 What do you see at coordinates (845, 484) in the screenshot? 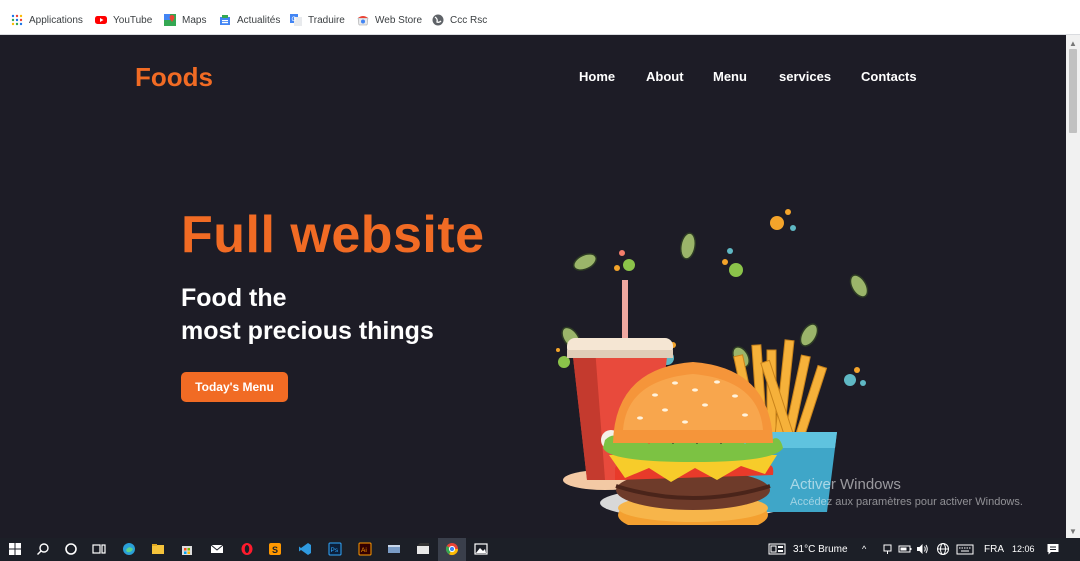
I see `activate-windows-title: Activer Windows` at bounding box center [845, 484].